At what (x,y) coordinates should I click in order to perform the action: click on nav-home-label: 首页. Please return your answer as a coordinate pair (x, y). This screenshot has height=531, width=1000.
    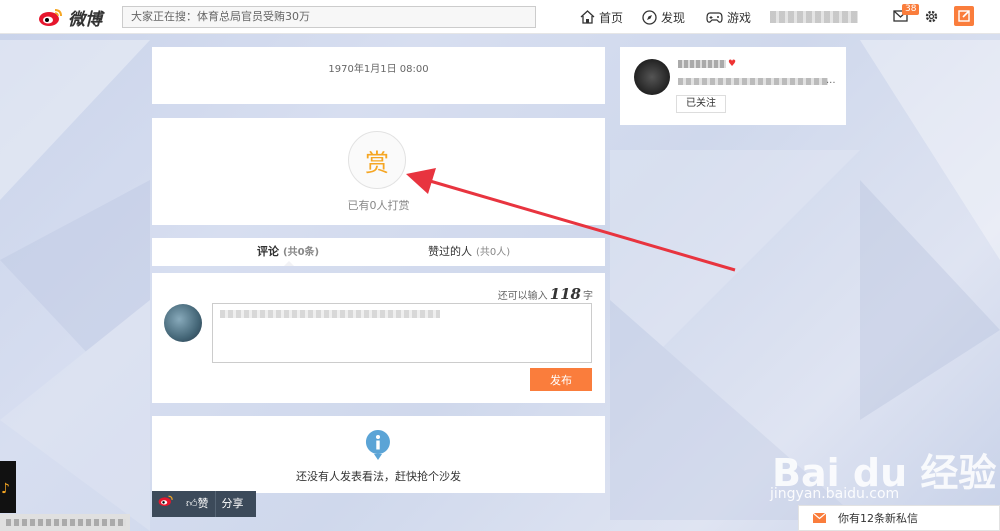
    Looking at the image, I should click on (611, 17).